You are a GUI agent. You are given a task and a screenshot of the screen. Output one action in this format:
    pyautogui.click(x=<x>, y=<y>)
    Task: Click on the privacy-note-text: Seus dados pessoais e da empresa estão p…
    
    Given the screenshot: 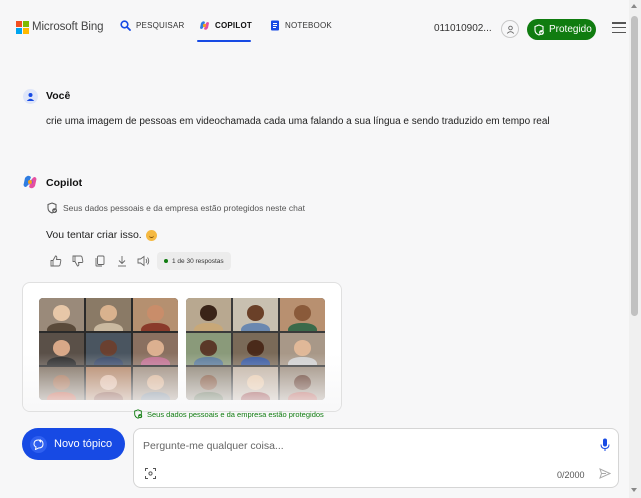 What is the action you would take?
    pyautogui.click(x=184, y=208)
    